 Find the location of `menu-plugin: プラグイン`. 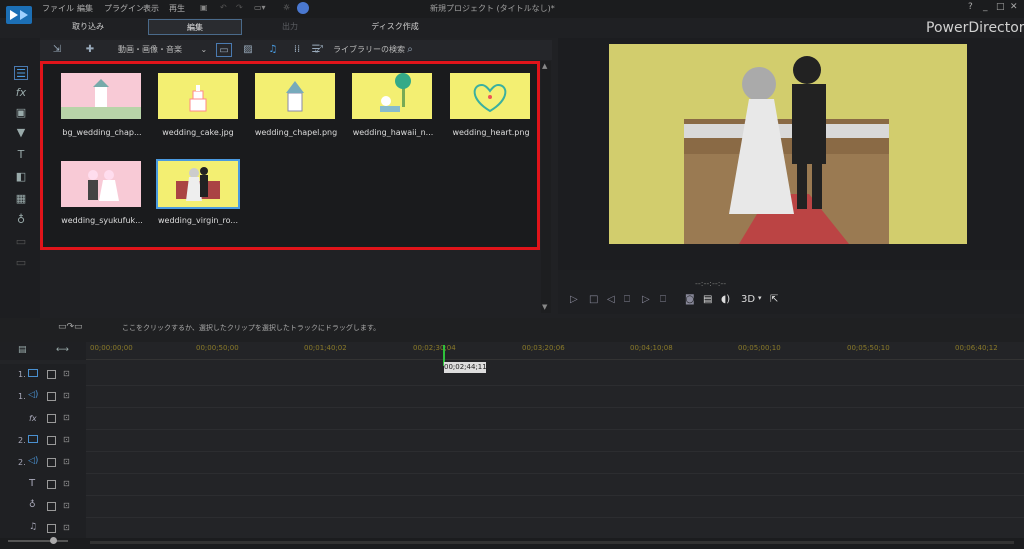

menu-plugin: プラグイン is located at coordinates (124, 8).